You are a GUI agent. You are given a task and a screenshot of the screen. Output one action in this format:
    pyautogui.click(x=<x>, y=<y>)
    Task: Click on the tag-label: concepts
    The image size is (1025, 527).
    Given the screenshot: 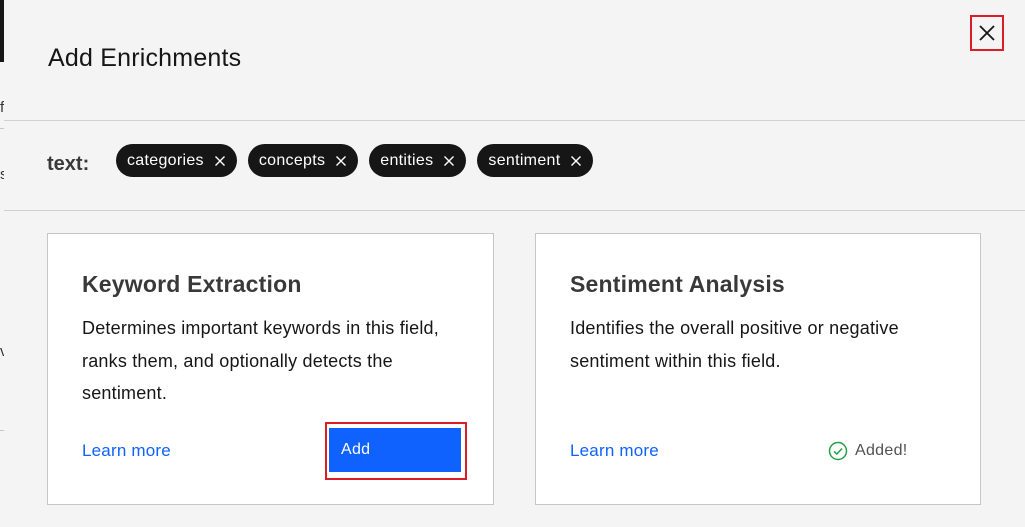 What is the action you would take?
    pyautogui.click(x=292, y=160)
    